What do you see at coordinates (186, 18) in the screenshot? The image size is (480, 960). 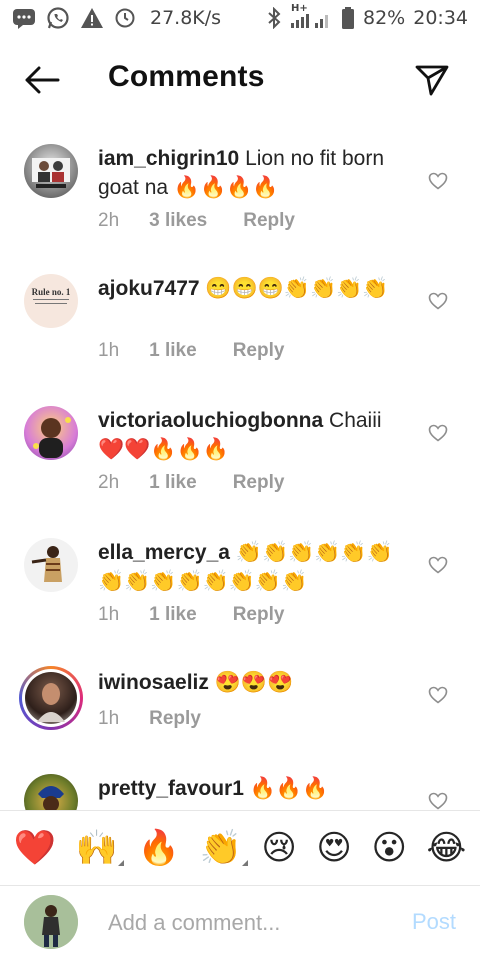 I see `network-speed: 27.8K/s` at bounding box center [186, 18].